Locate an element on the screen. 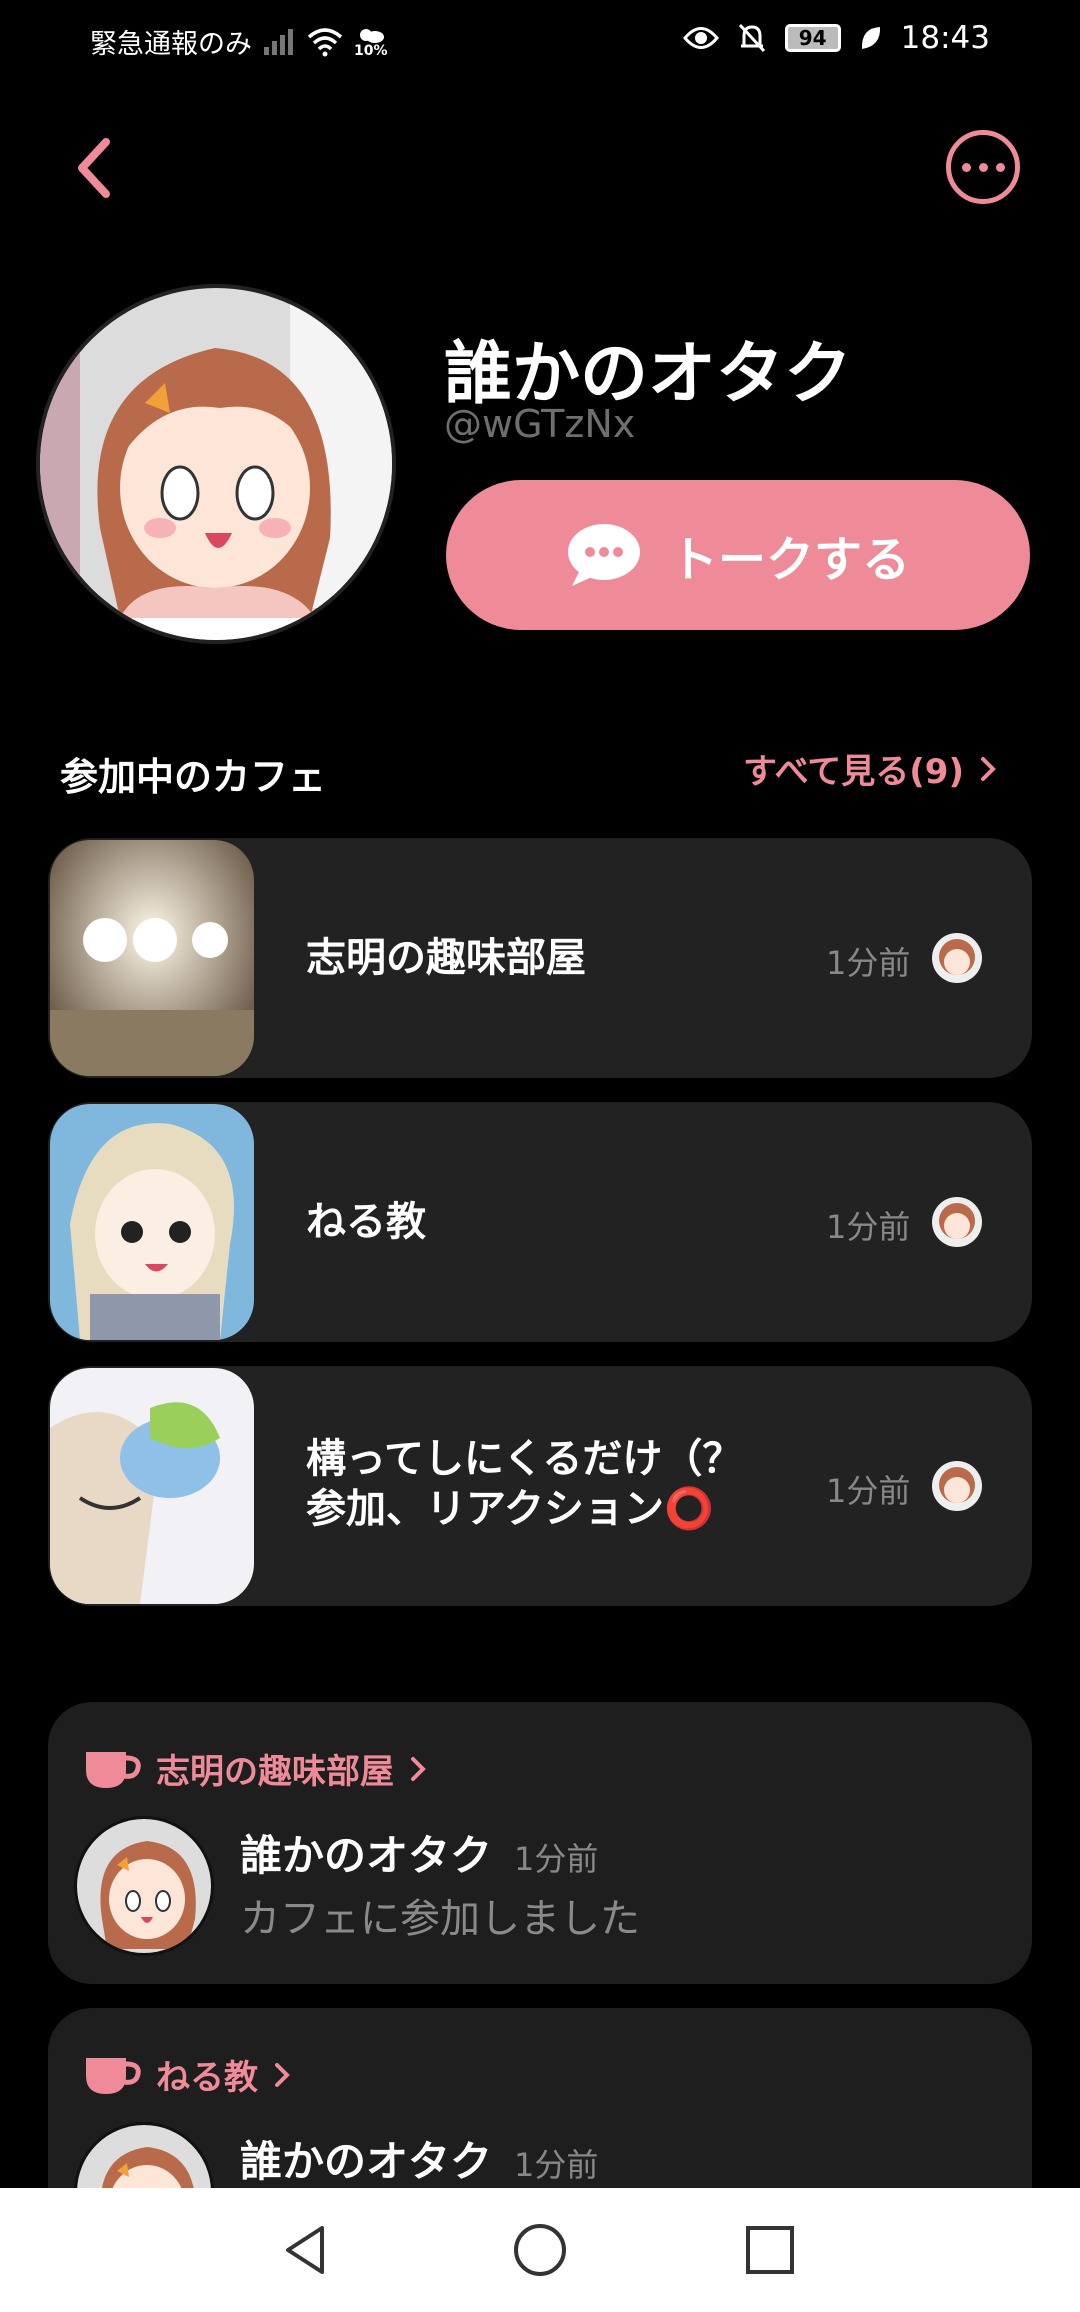 The width and height of the screenshot is (1080, 2312). more-options-button is located at coordinates (983, 167).